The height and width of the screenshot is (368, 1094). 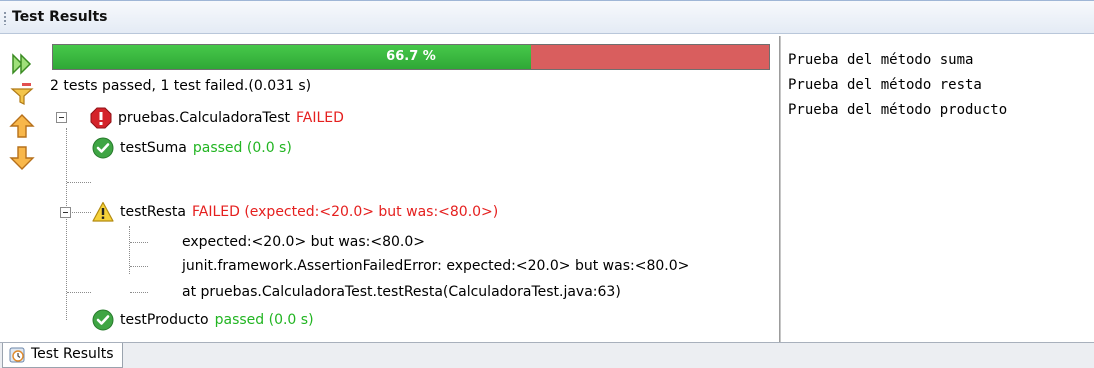 What do you see at coordinates (898, 110) in the screenshot?
I see `output-line: Prueba del método producto` at bounding box center [898, 110].